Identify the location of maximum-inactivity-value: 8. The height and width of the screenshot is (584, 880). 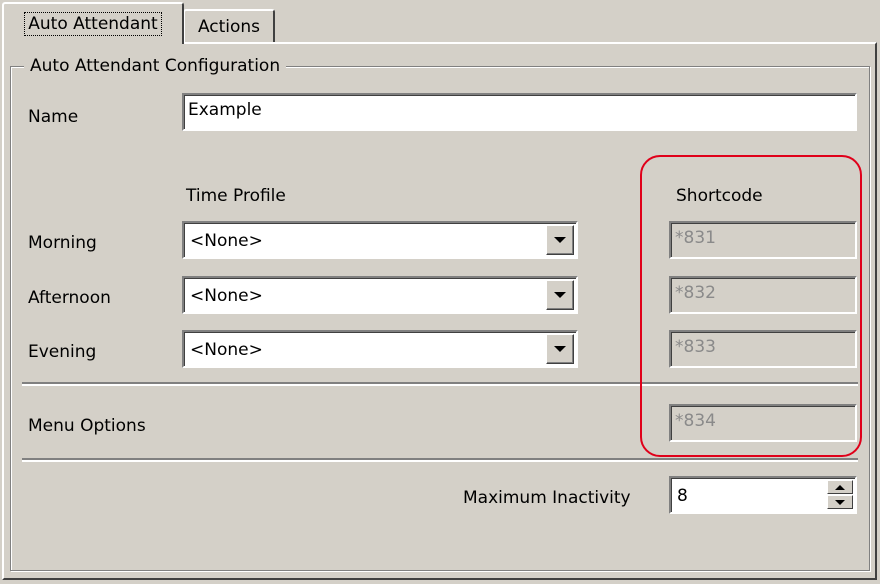
(682, 496).